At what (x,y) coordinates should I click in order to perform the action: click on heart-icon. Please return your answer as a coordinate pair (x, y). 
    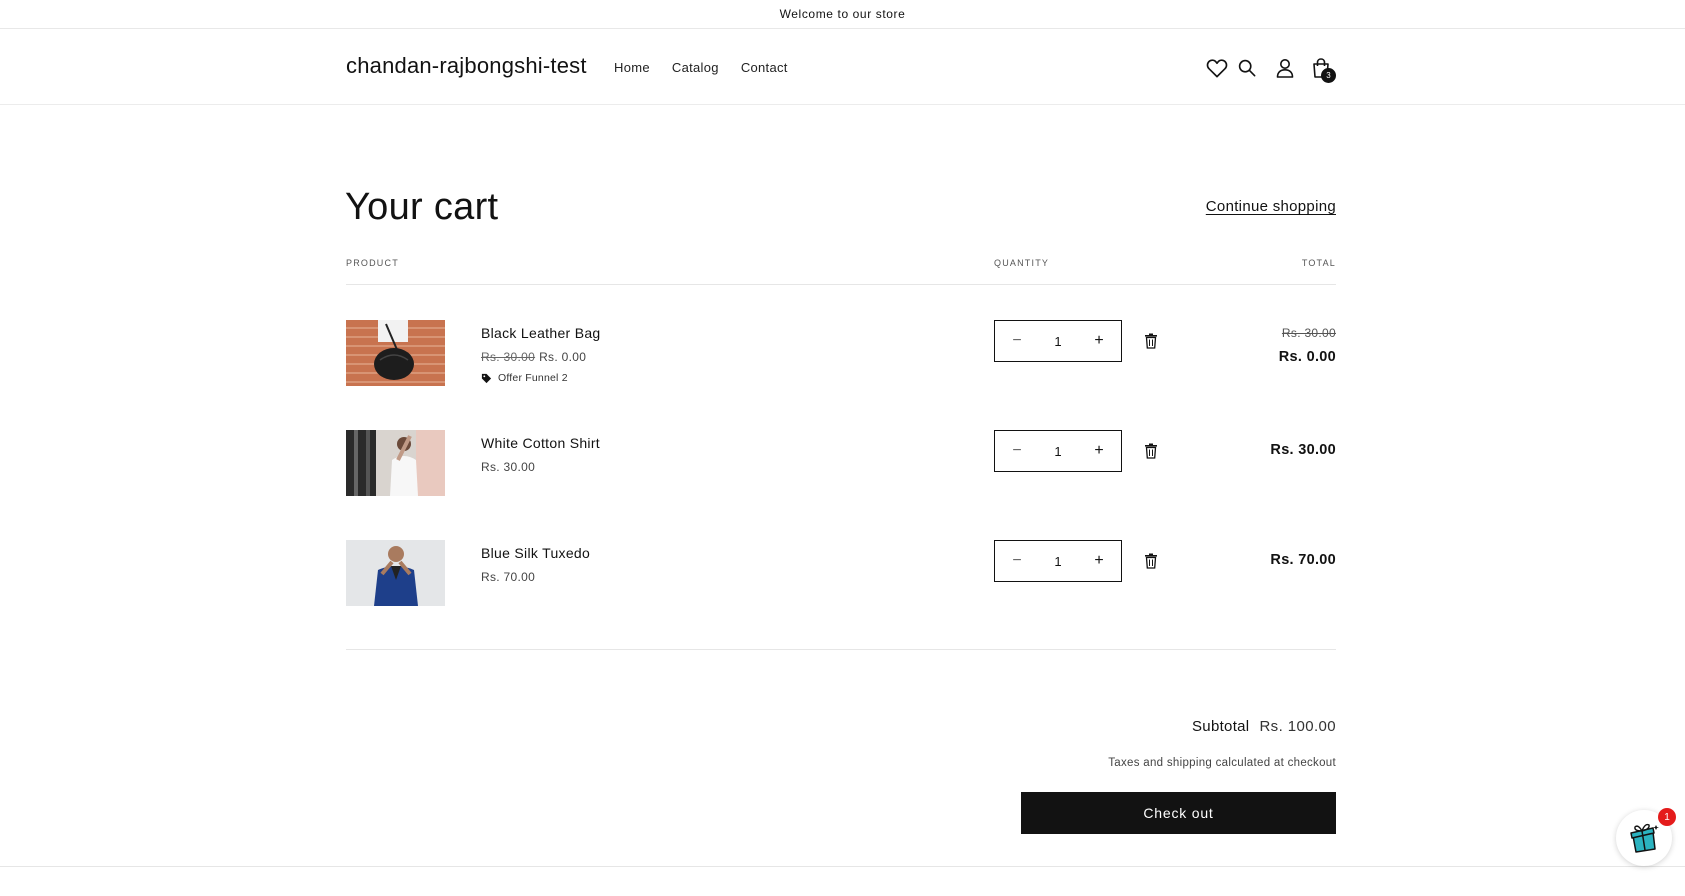
    Looking at the image, I should click on (1217, 68).